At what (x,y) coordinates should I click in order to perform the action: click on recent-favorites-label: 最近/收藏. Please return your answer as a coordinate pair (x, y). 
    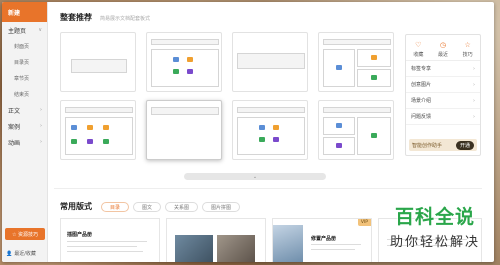
    Looking at the image, I should click on (25, 254).